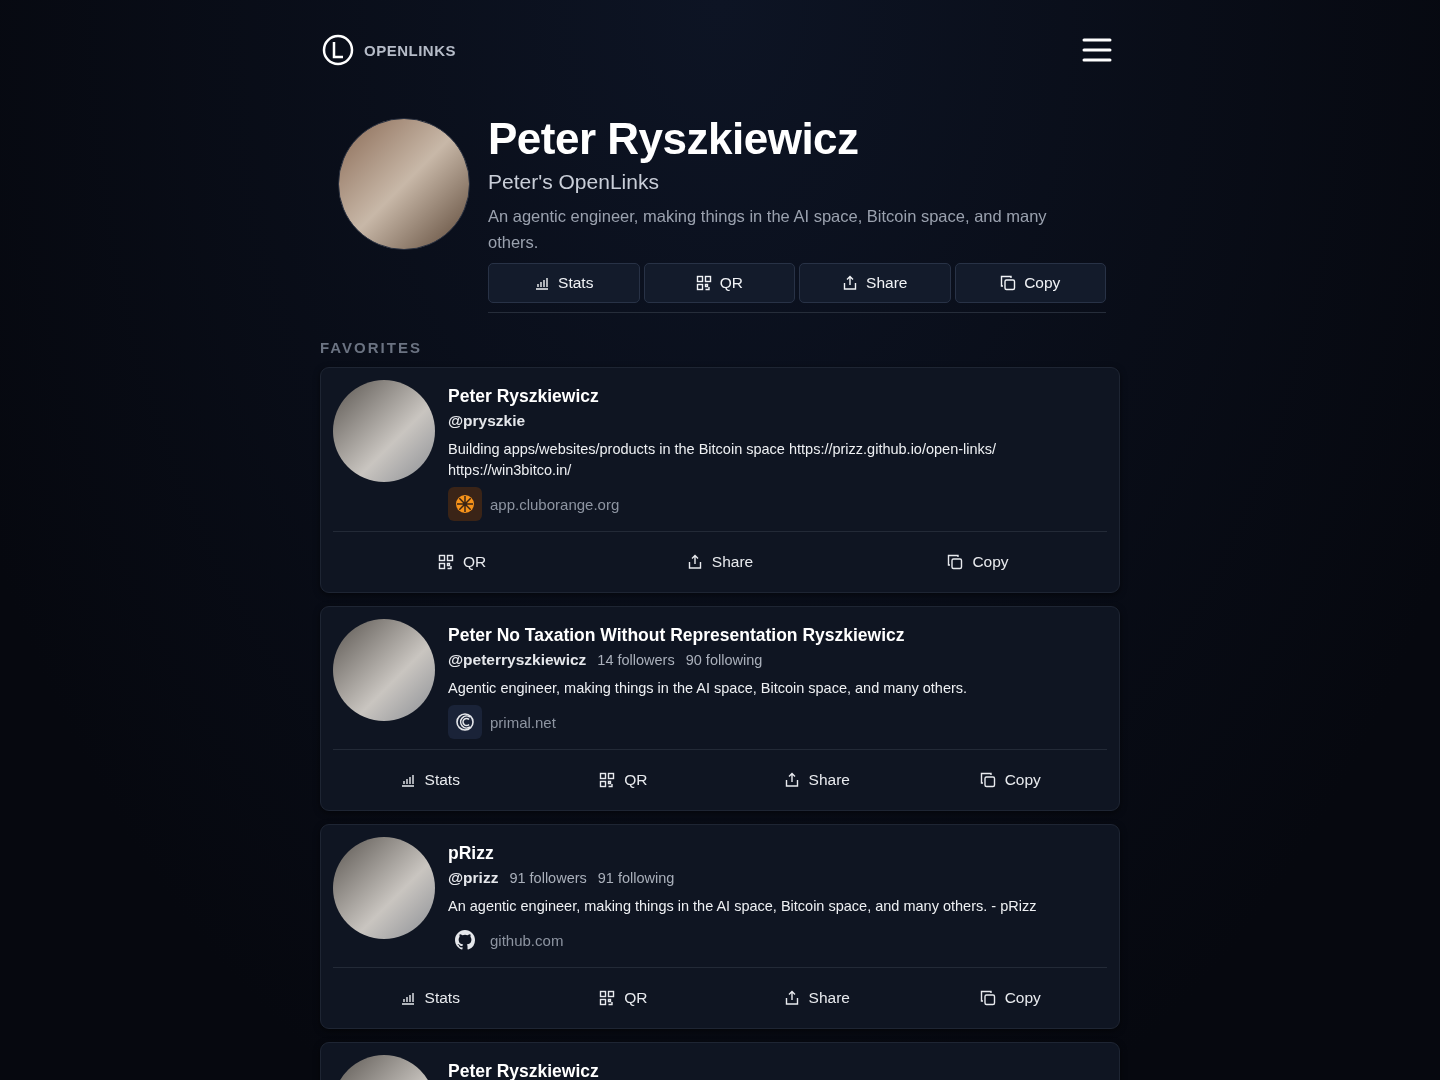 This screenshot has width=1440, height=1080. Describe the element at coordinates (371, 348) in the screenshot. I see `section-heading: FAVORITES` at that location.